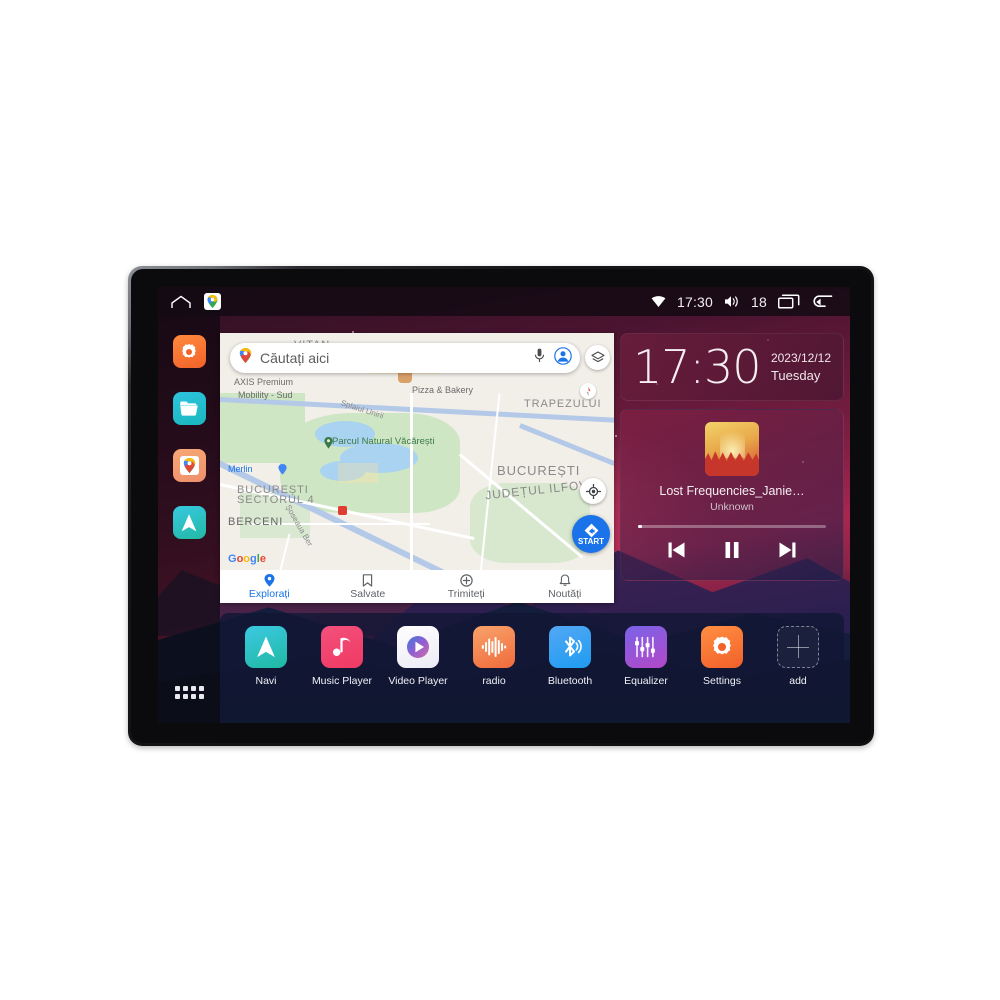 The image size is (1000, 1000). What do you see at coordinates (494, 680) in the screenshot?
I see `dock-app-label: radio` at bounding box center [494, 680].